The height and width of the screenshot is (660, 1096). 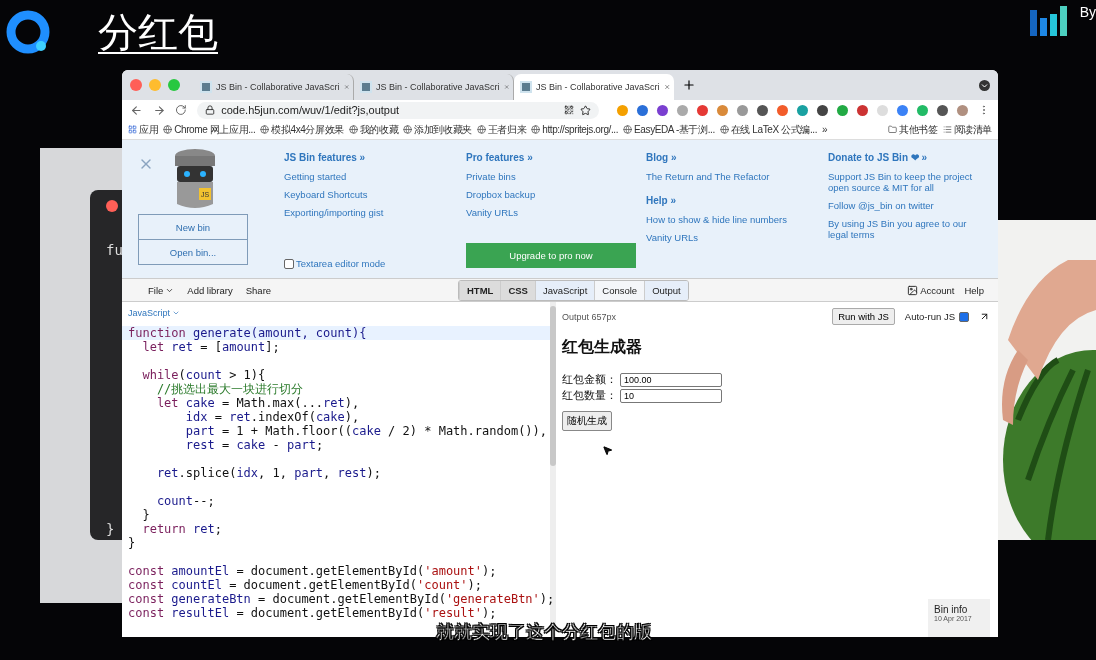 I want to click on input-field: 100.00, so click(x=671, y=379).